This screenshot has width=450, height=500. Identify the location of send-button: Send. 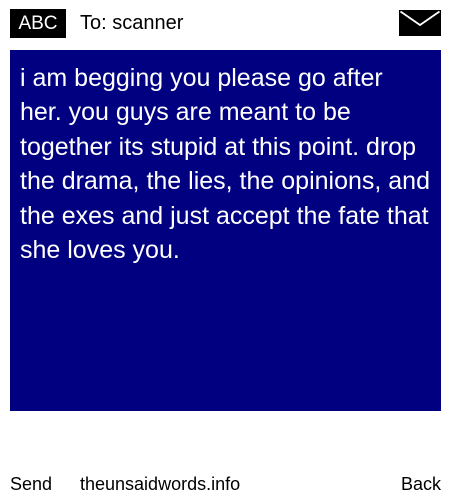
(31, 484).